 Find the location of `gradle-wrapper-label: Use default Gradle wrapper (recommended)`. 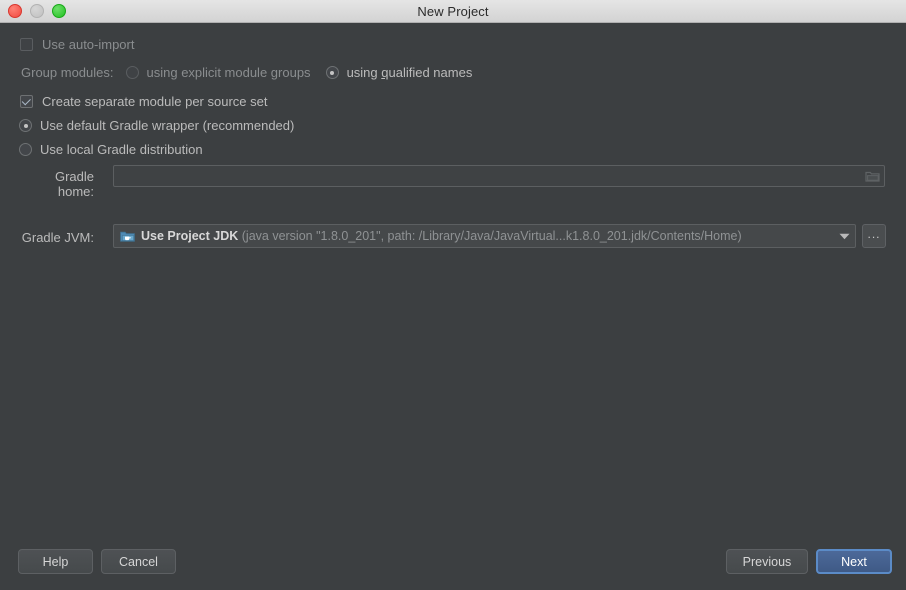

gradle-wrapper-label: Use default Gradle wrapper (recommended) is located at coordinates (167, 125).